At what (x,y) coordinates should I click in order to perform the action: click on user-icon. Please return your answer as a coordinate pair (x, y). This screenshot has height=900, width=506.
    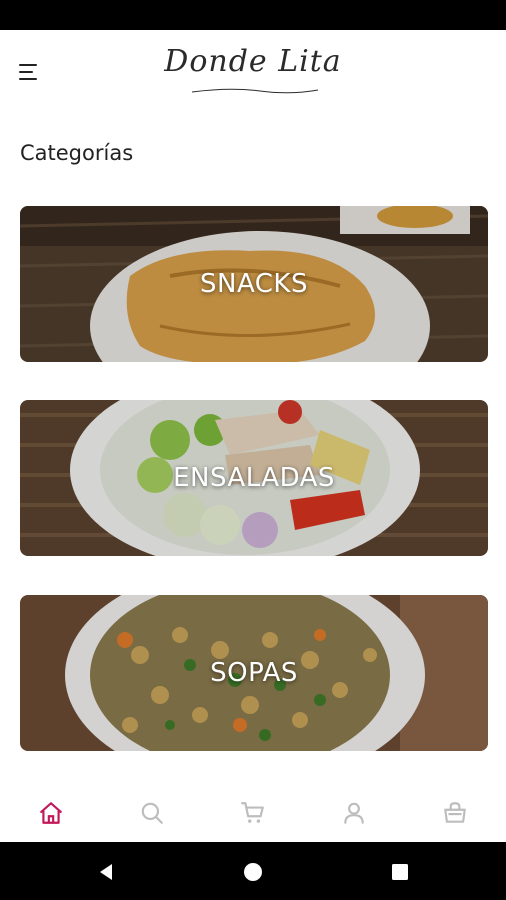
    Looking at the image, I should click on (354, 813).